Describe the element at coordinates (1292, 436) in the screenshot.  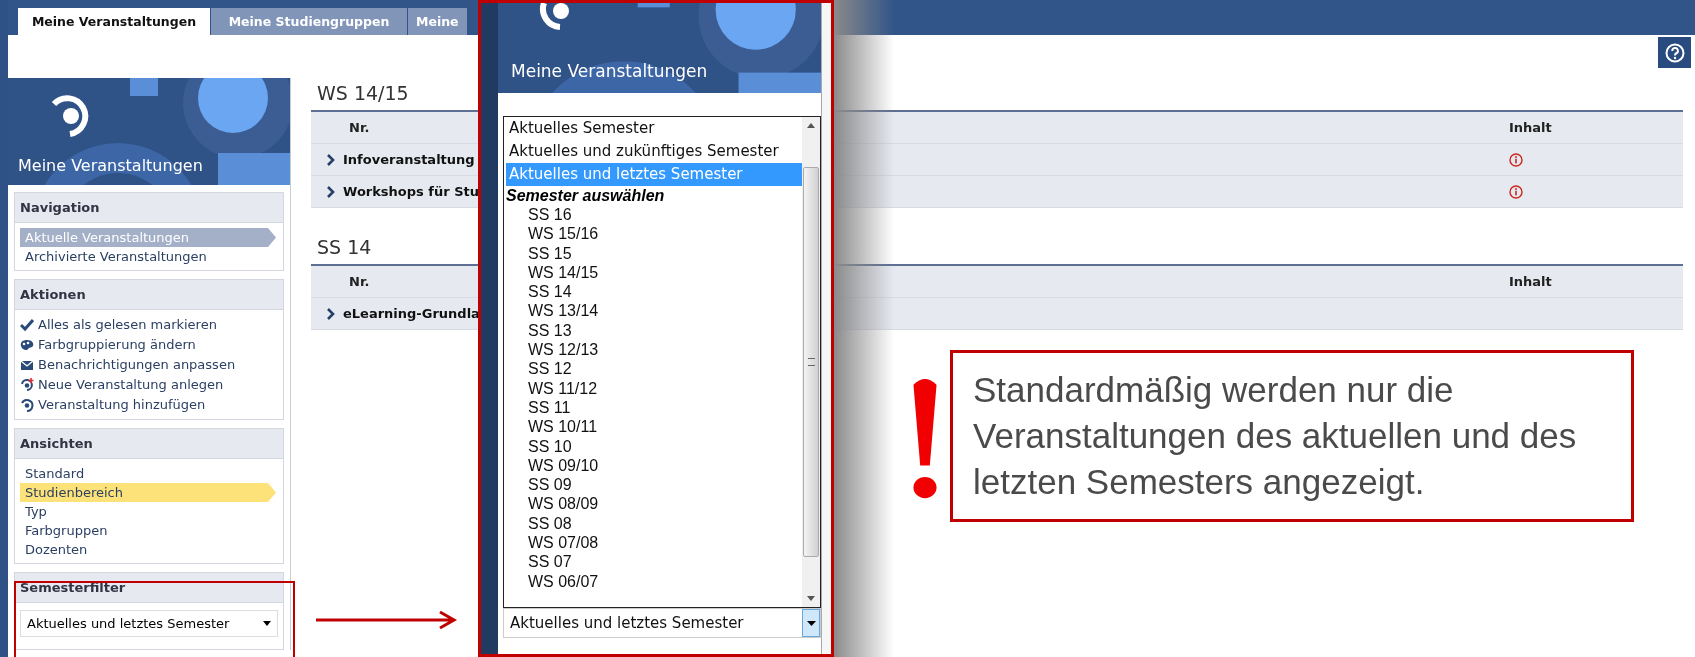
I see `note-text: Standardmäßig werden nur die Veranstaltungen des aktuellen und des letzten Semesters angezeigt.` at that location.